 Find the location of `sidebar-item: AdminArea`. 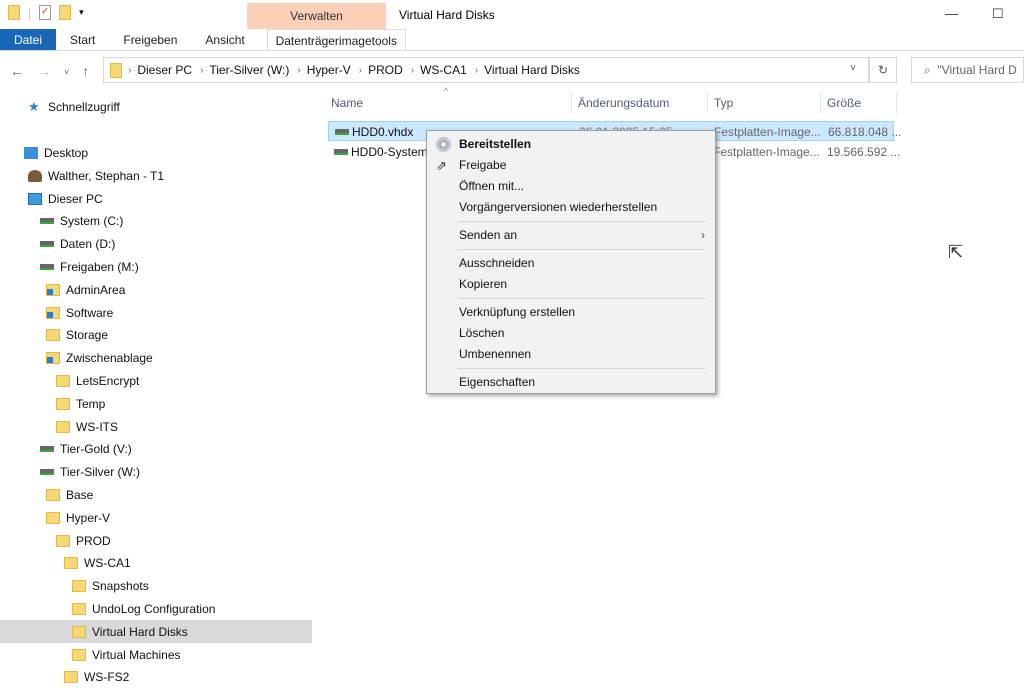

sidebar-item: AdminArea is located at coordinates (156, 289).